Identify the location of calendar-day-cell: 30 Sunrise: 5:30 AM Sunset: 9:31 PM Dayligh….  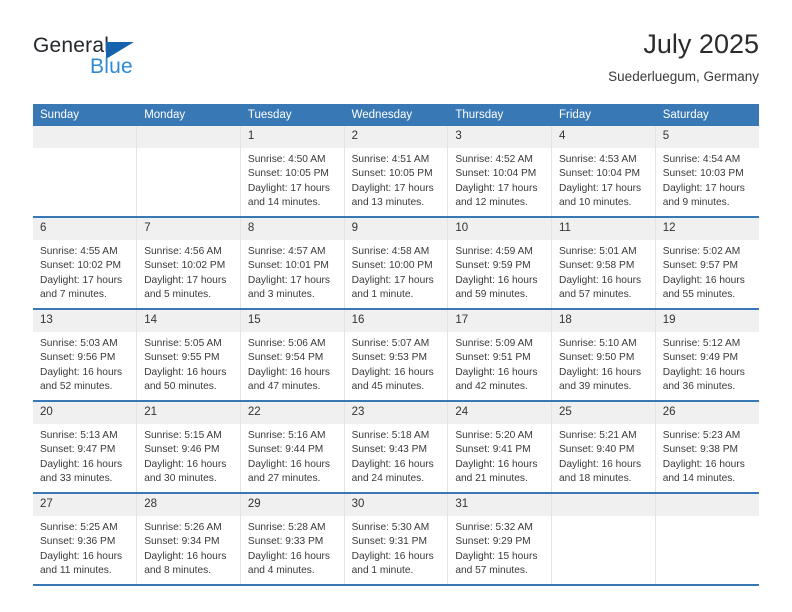
(396, 539).